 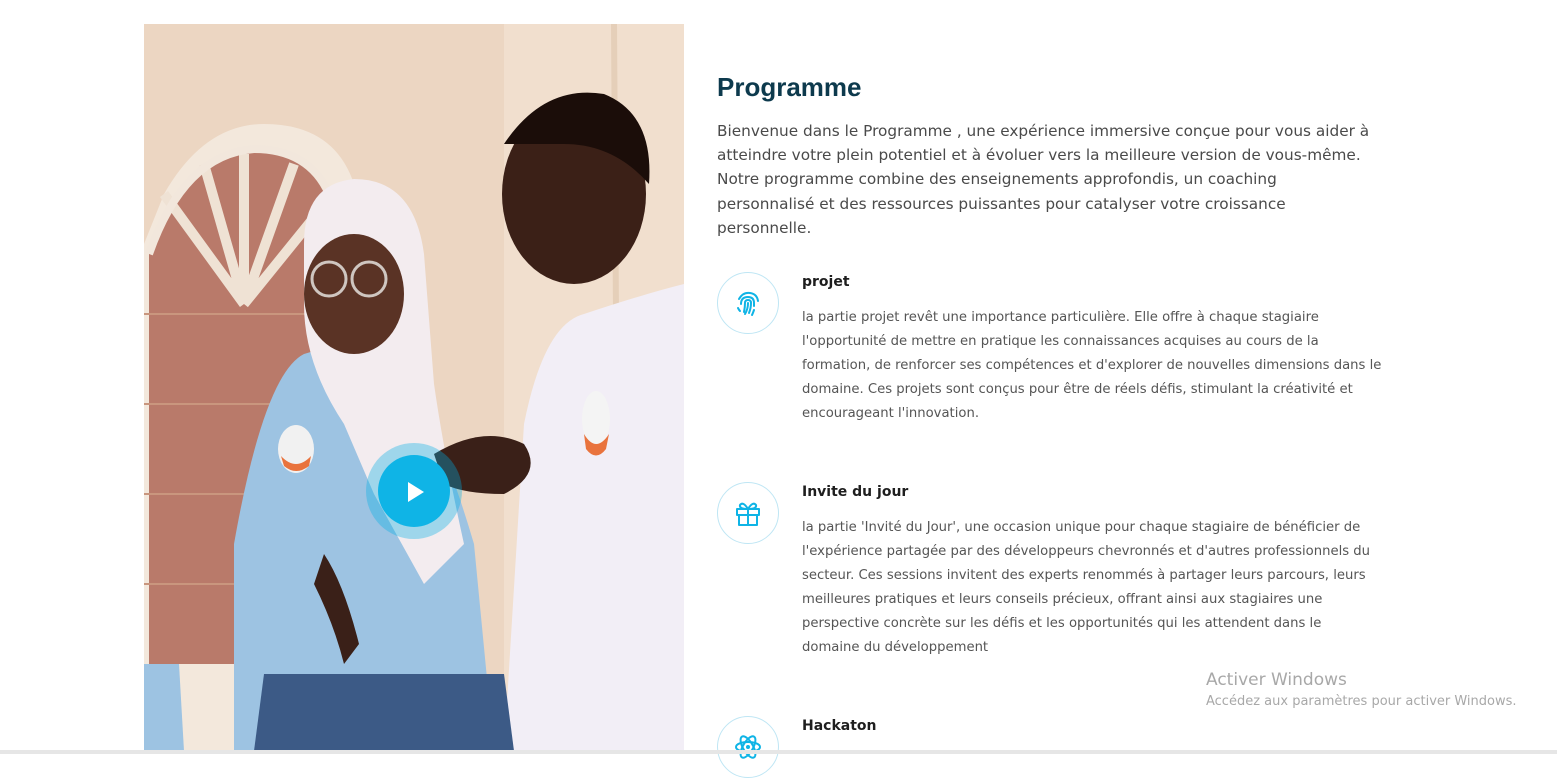 I want to click on fingerprint-icon, so click(x=748, y=303).